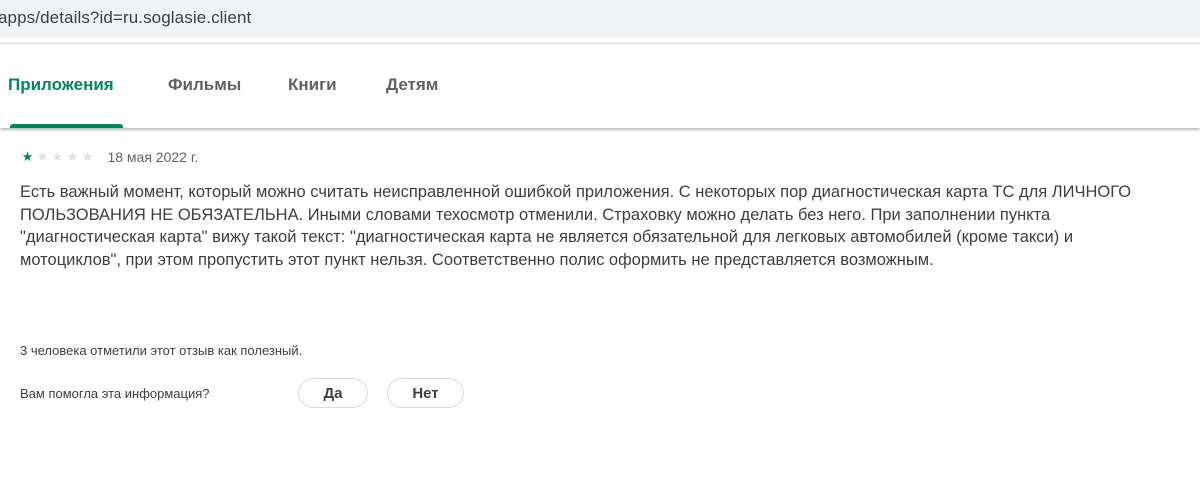 The width and height of the screenshot is (1200, 478). What do you see at coordinates (333, 393) in the screenshot?
I see `yes-button: Да` at bounding box center [333, 393].